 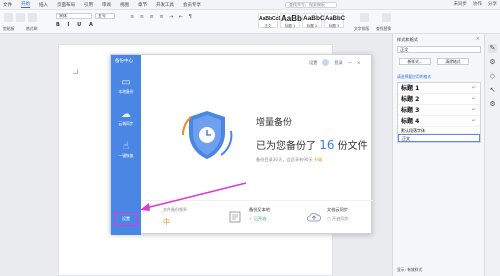 I want to click on minimize-icon: —, so click(x=350, y=62).